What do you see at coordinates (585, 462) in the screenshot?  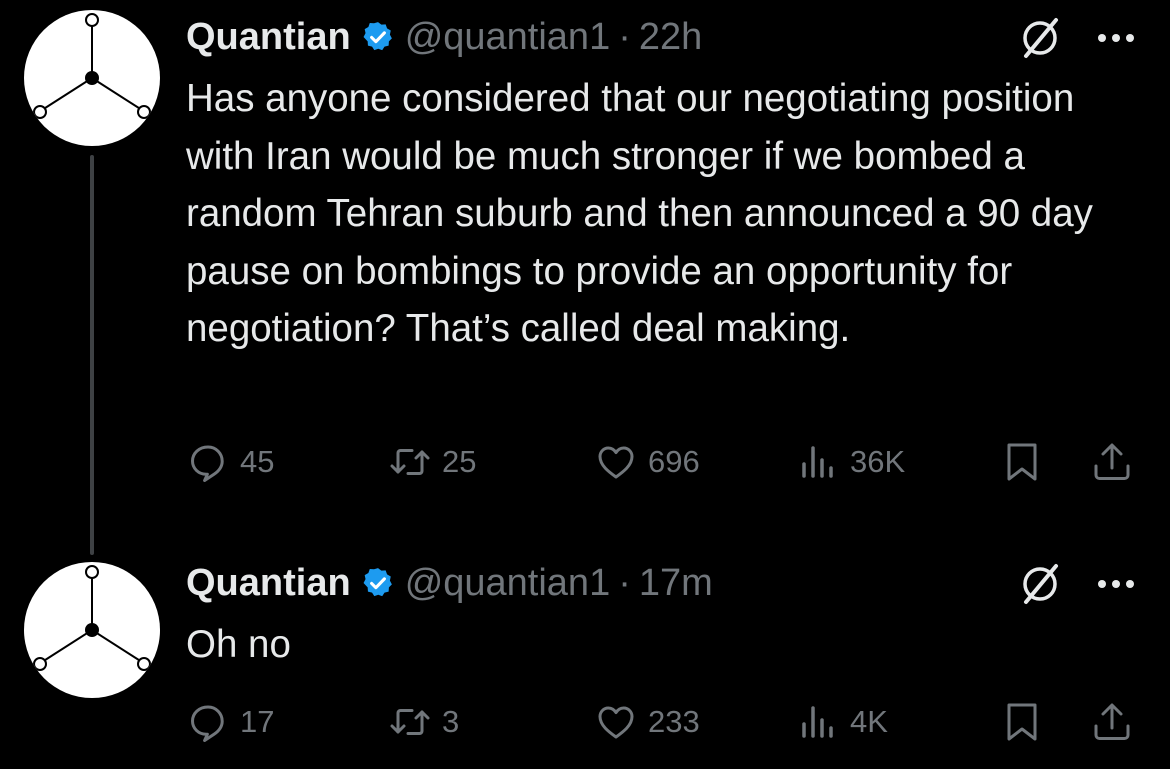 I see `tweet-actions: 45 25 696 36K` at bounding box center [585, 462].